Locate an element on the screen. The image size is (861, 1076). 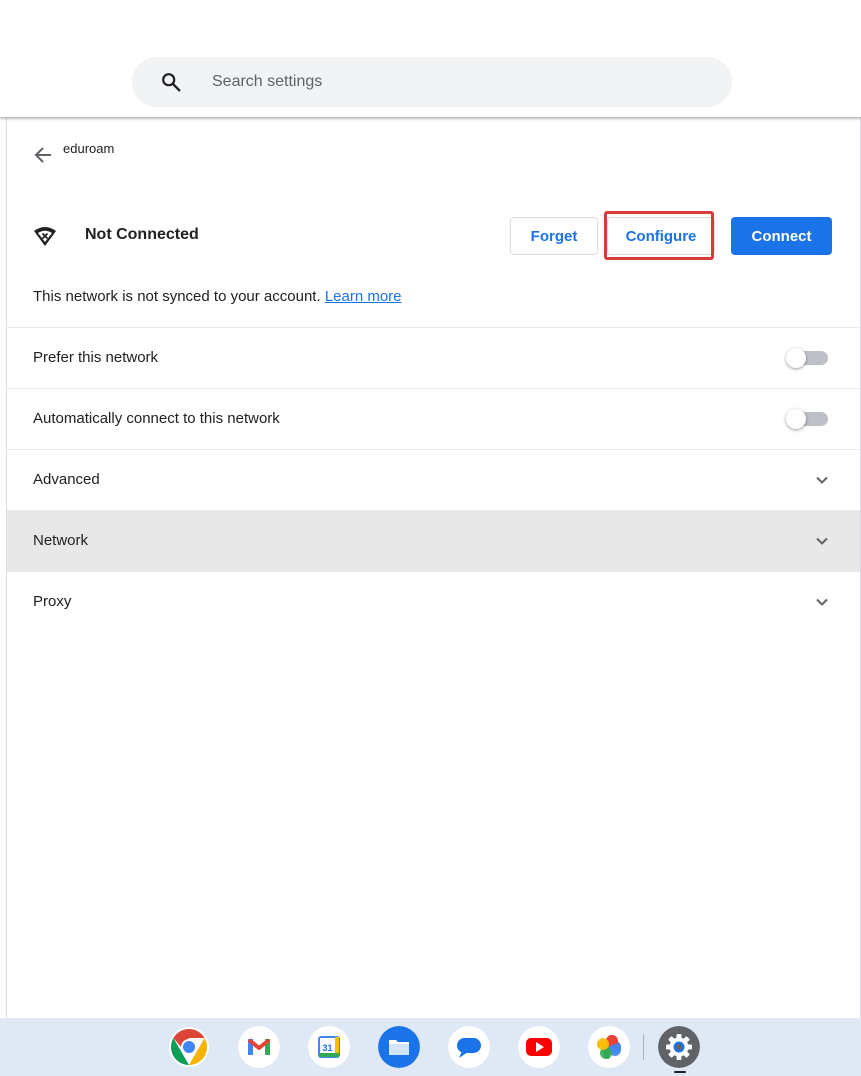
configure-button: Configure is located at coordinates (661, 236).